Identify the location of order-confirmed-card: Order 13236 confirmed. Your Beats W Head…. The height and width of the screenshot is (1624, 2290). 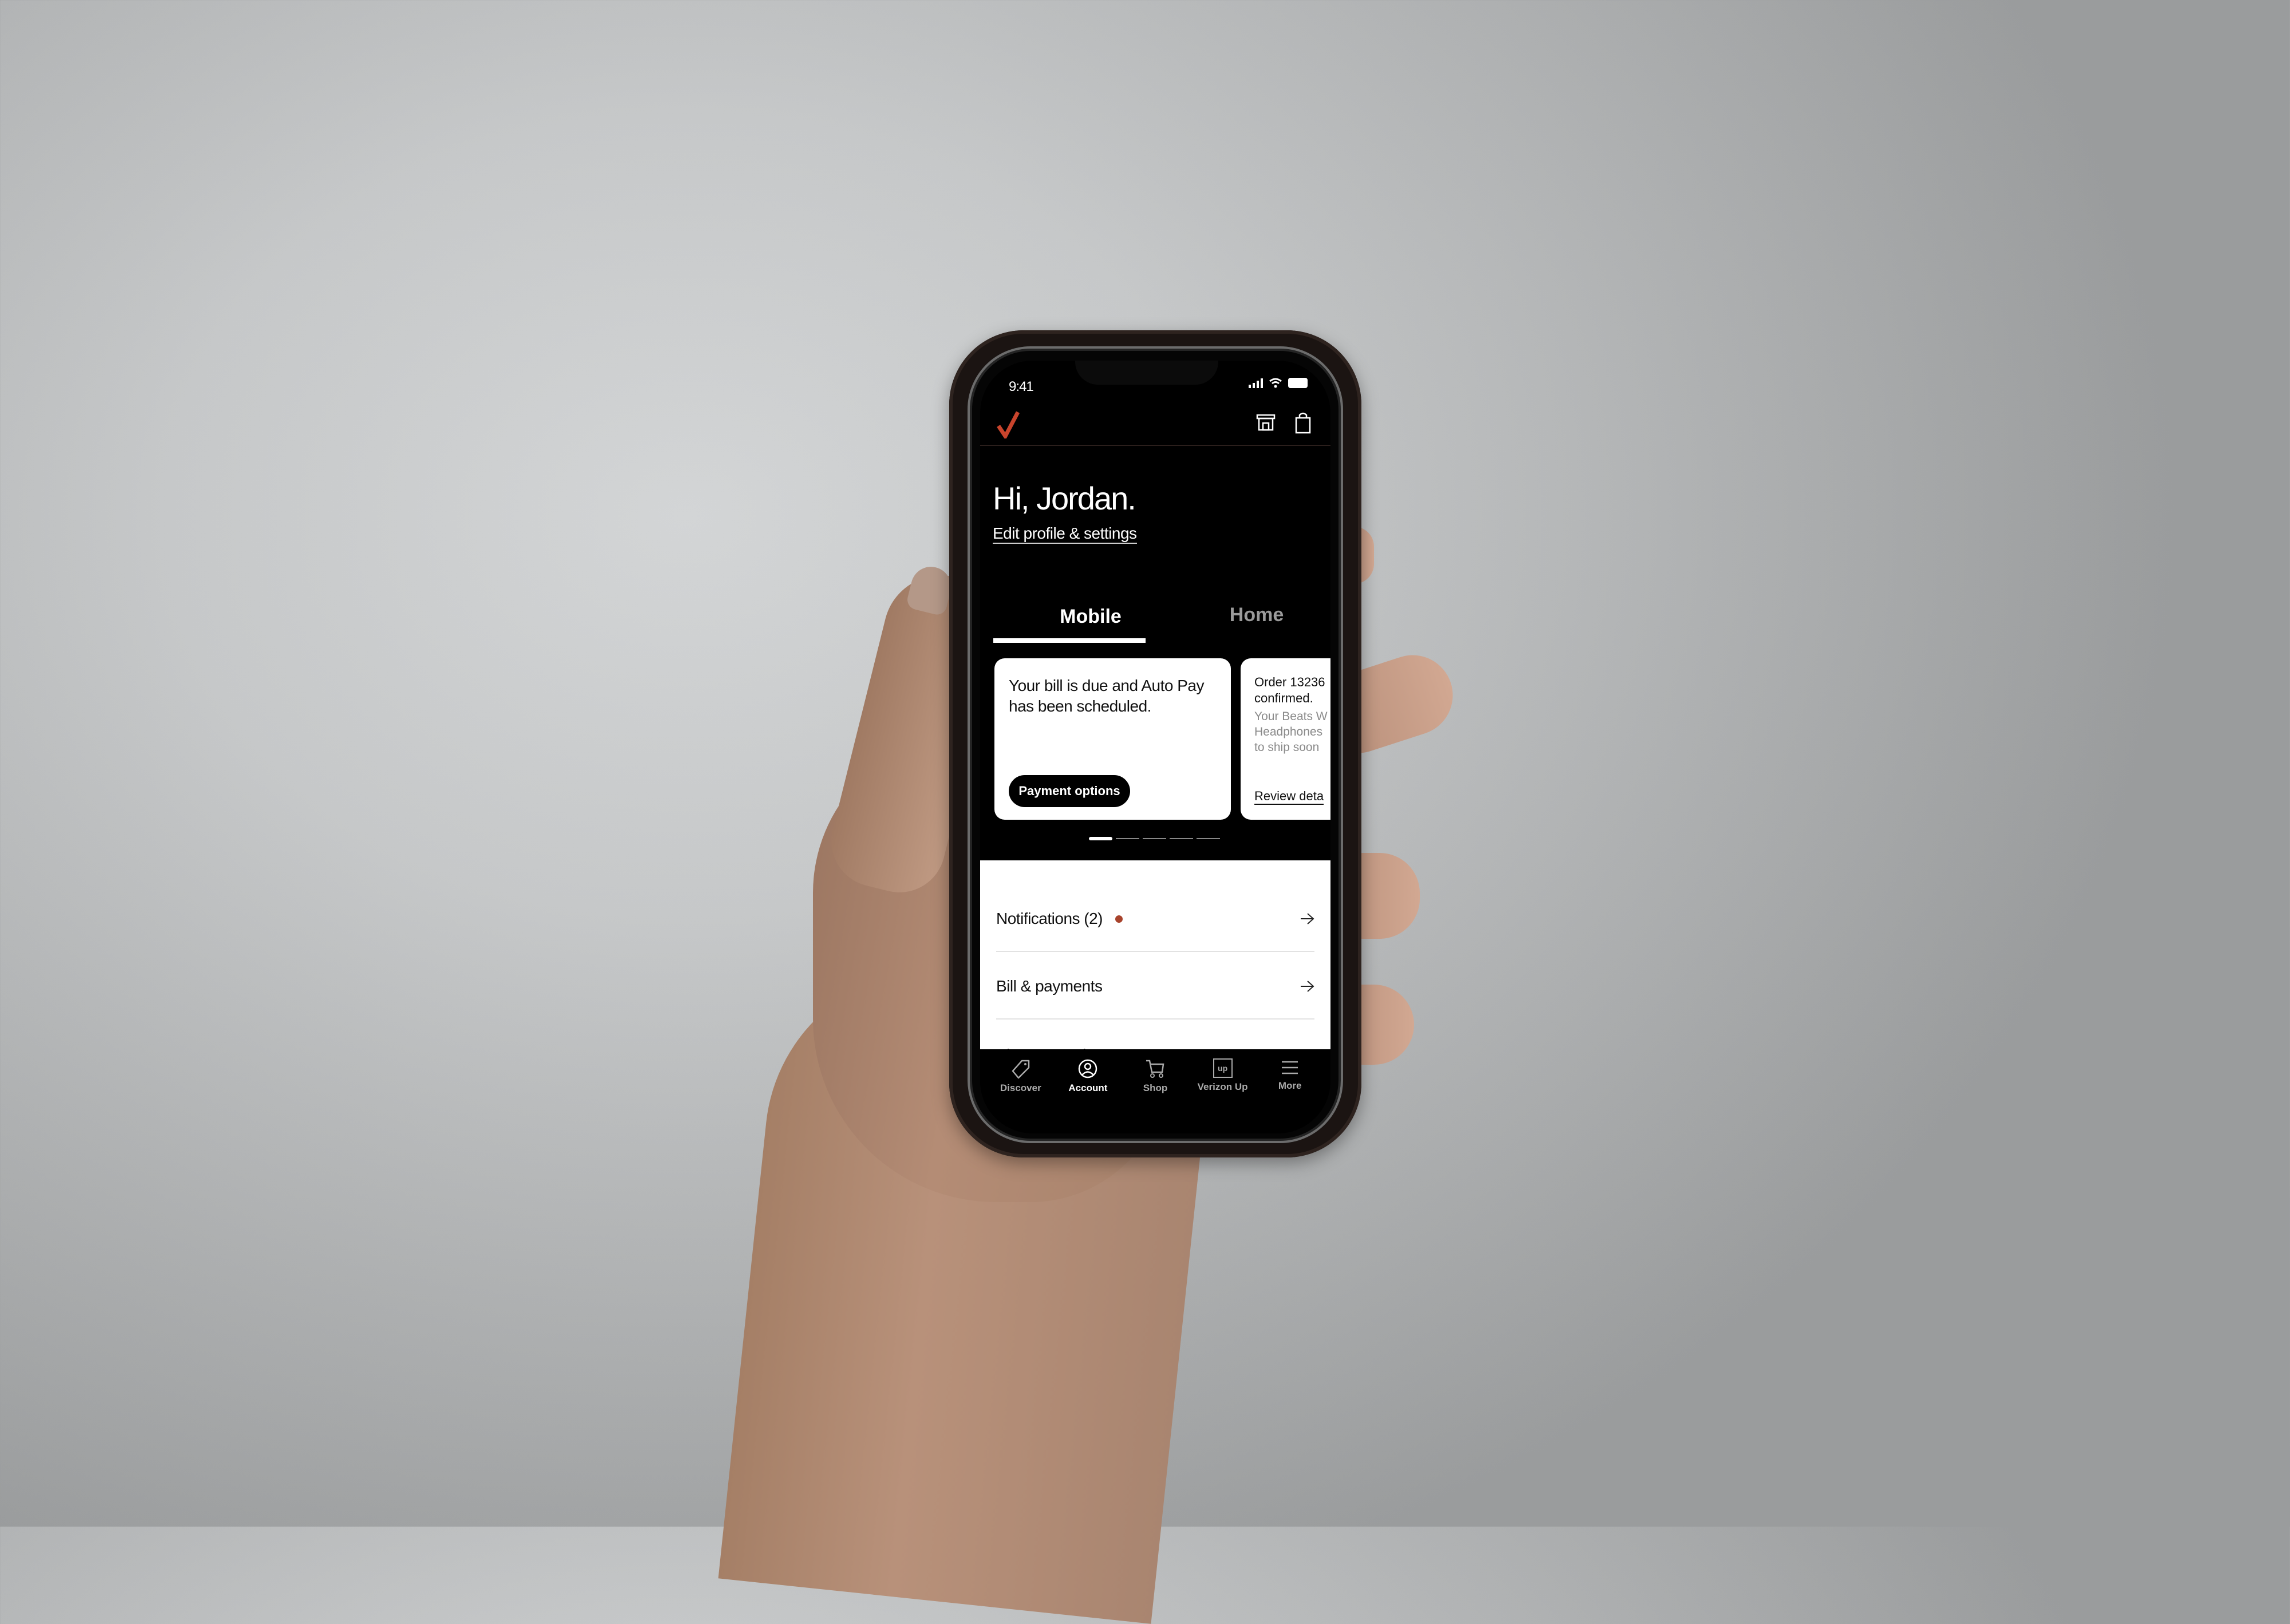
(1285, 739).